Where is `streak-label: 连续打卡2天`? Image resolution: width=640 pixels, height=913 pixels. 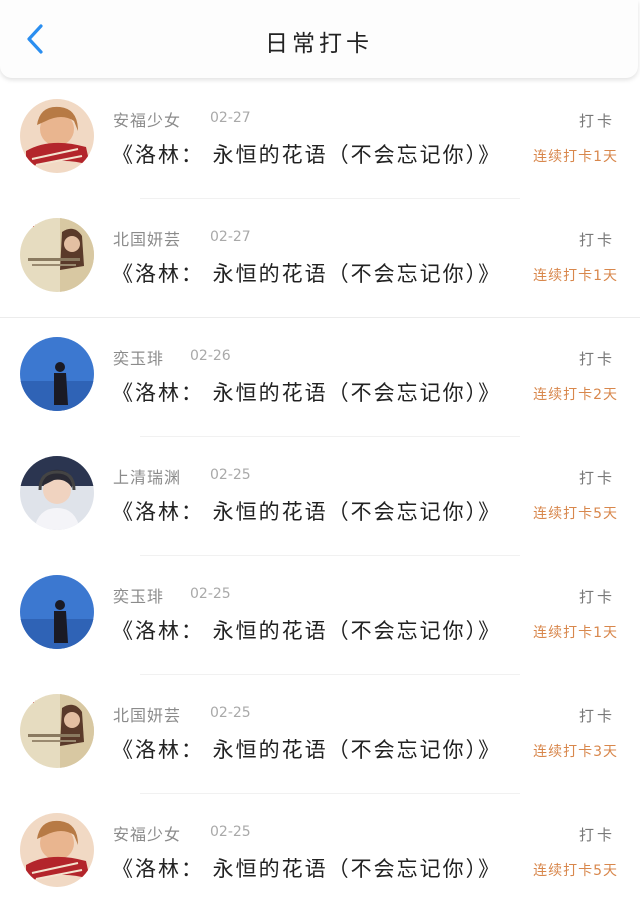
streak-label: 连续打卡2天 is located at coordinates (575, 395).